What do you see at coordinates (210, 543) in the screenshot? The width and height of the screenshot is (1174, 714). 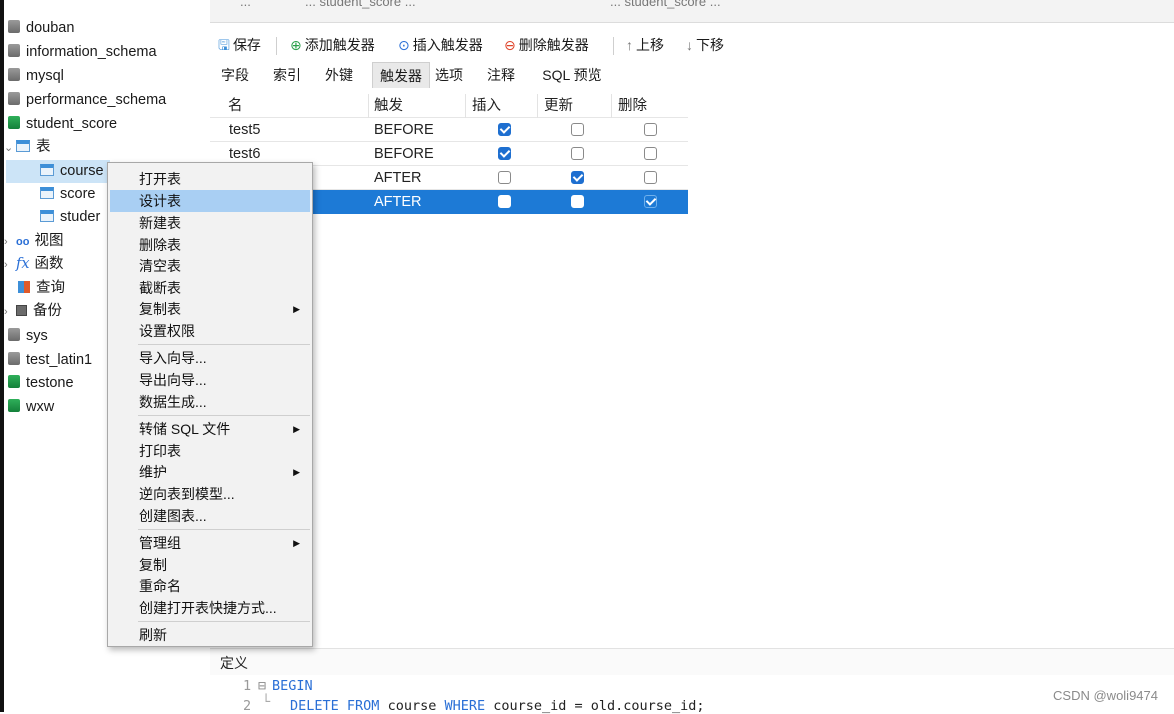 I see `menu-item-manage-group: 管理组 ▶` at bounding box center [210, 543].